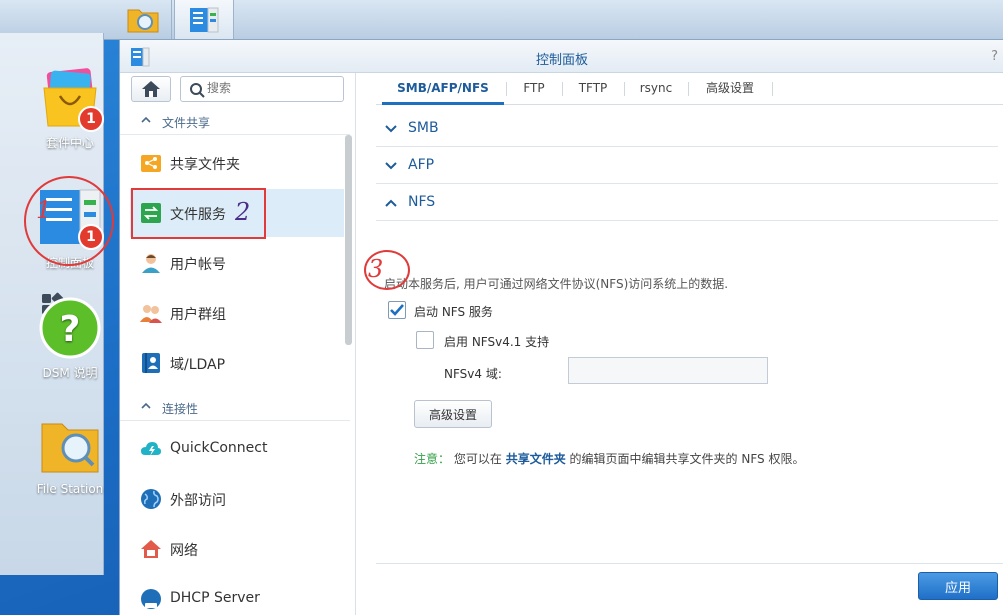  I want to click on sidebar-item-label: 域/LDAP, so click(198, 365).